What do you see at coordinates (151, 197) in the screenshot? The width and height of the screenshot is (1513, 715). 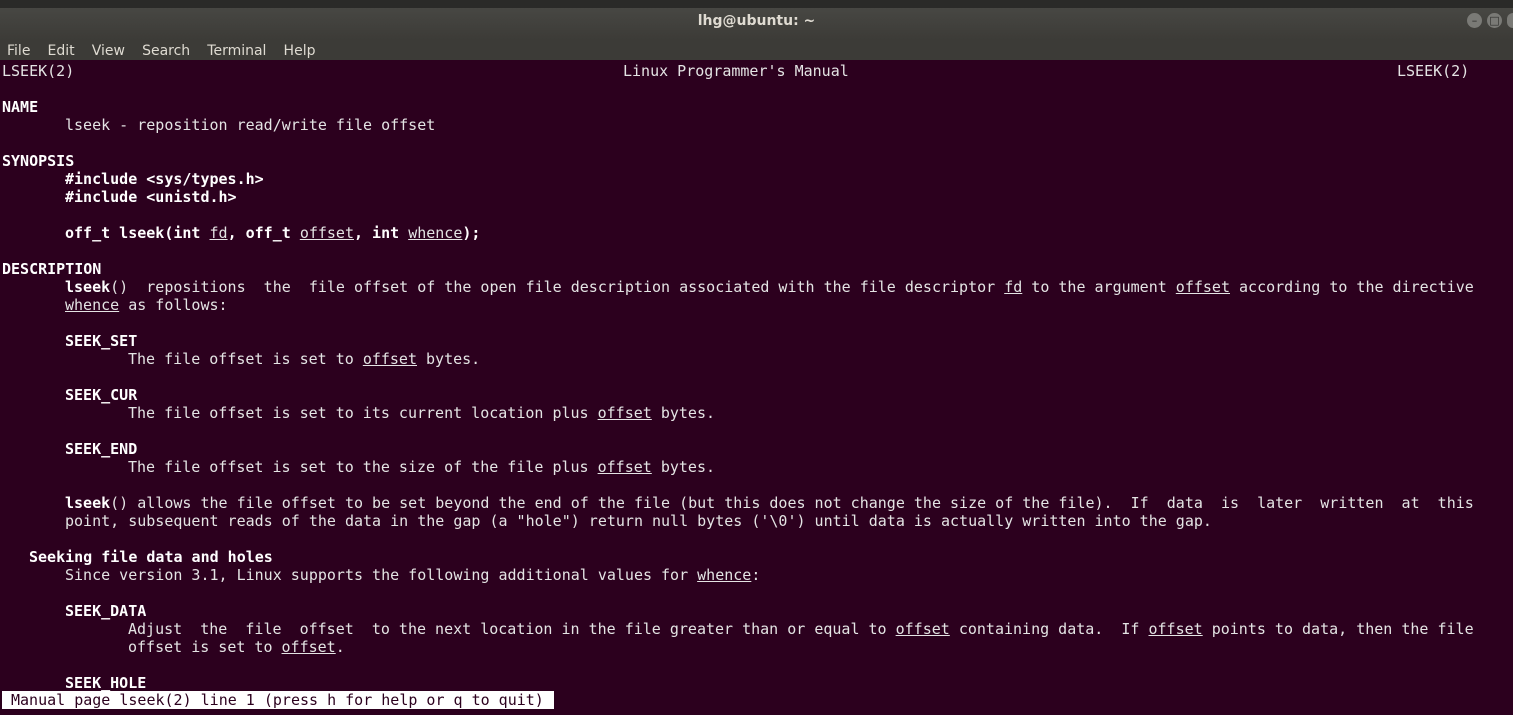 I see `include-unistd: #include <unistd.h>` at bounding box center [151, 197].